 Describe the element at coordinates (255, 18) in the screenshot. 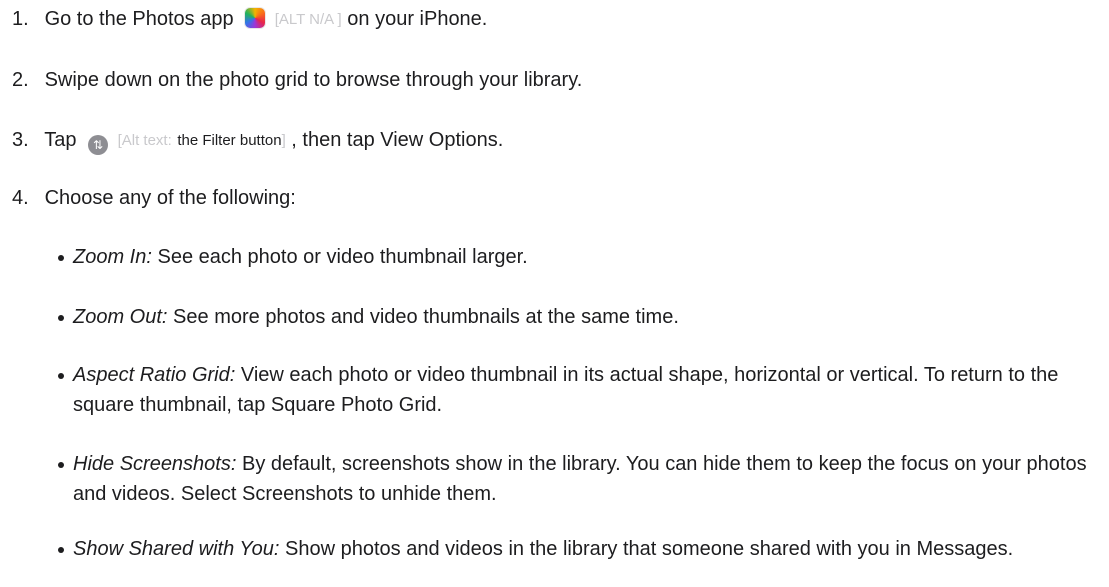

I see `photos-app-icon` at that location.